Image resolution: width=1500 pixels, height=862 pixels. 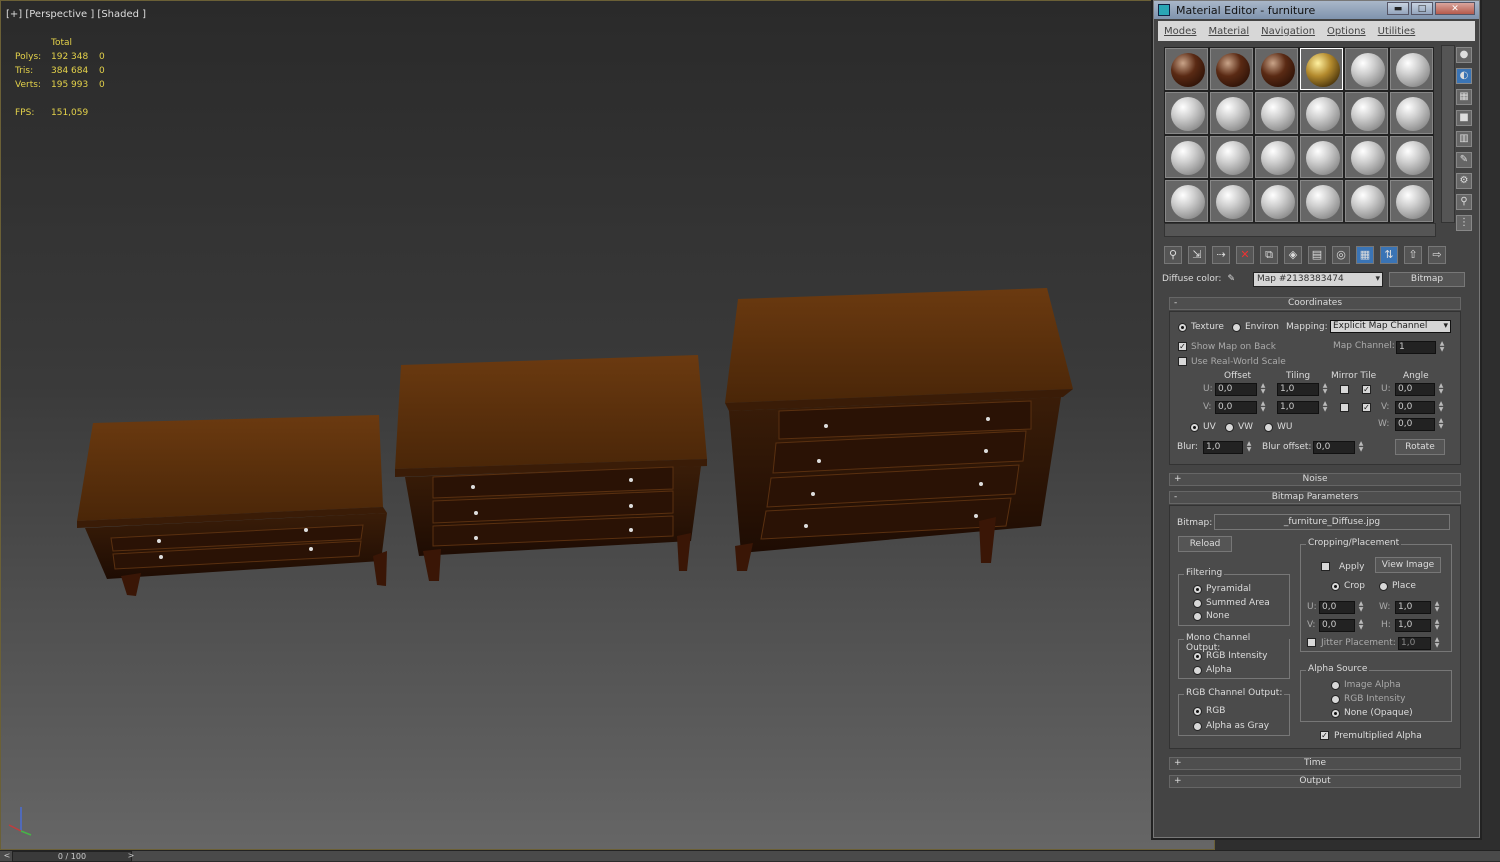 I want to click on view-image-button: View Image, so click(x=1408, y=565).